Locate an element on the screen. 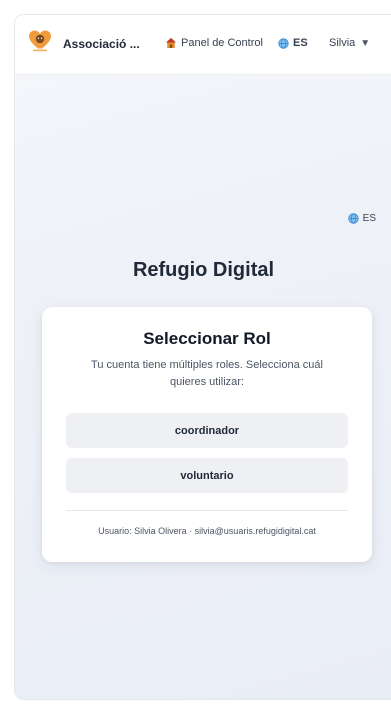  user-menu: Silvia ▼ is located at coordinates (349, 43).